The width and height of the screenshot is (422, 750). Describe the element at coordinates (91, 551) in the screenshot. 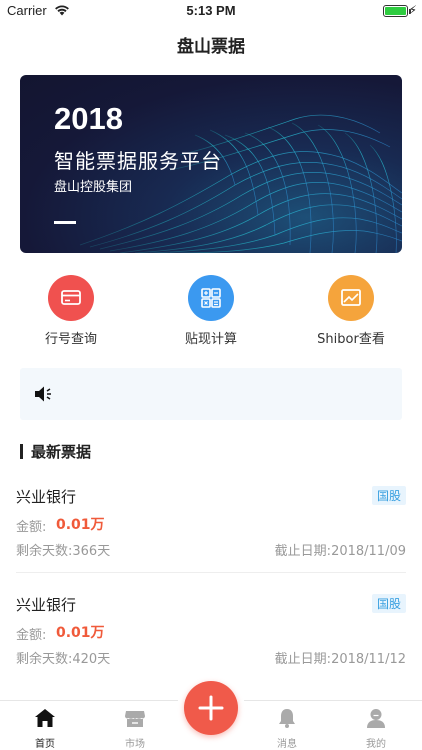

I see `bill-days-value: 366天` at that location.